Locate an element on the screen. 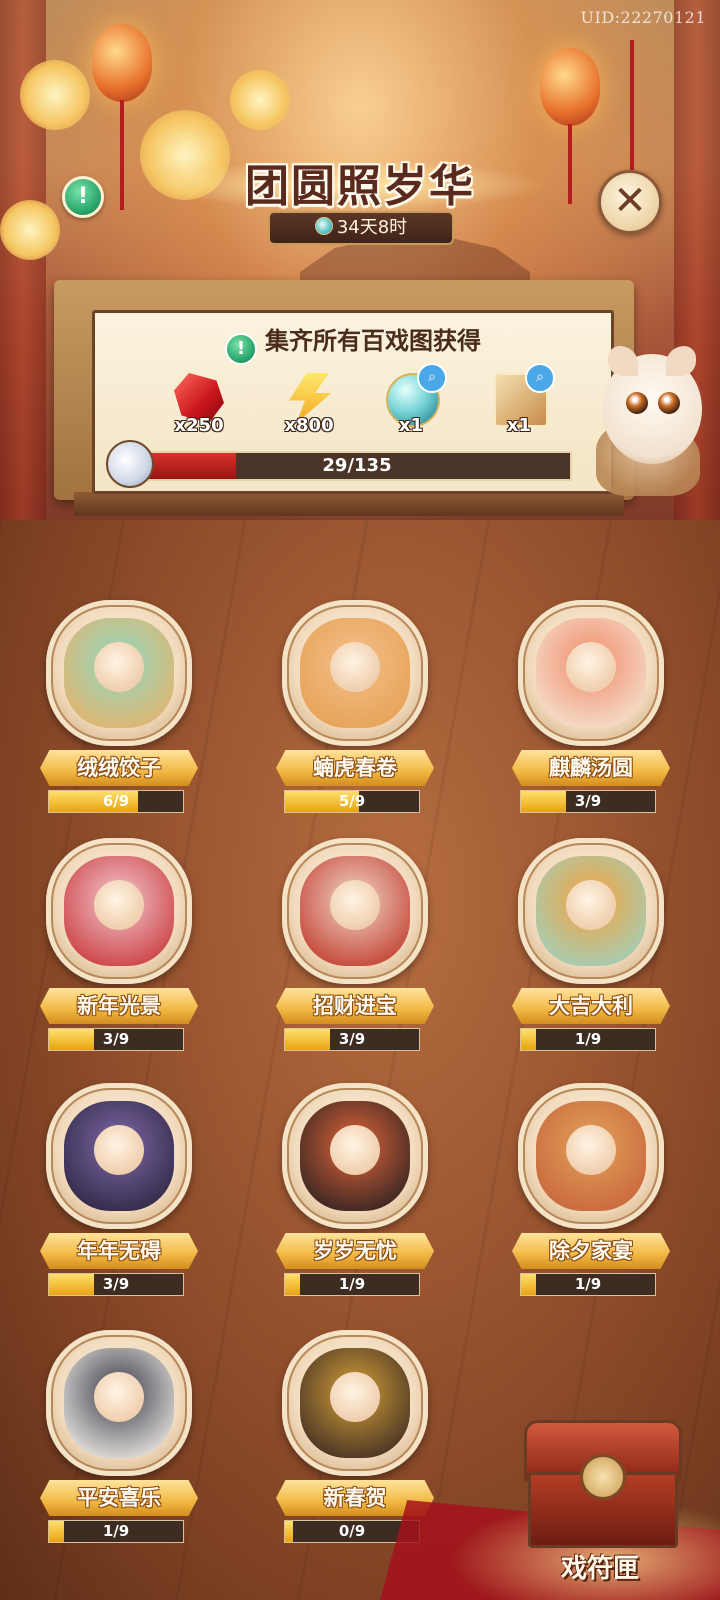 The width and height of the screenshot is (720, 1600). item-name: 招财进宝 is located at coordinates (355, 1006).